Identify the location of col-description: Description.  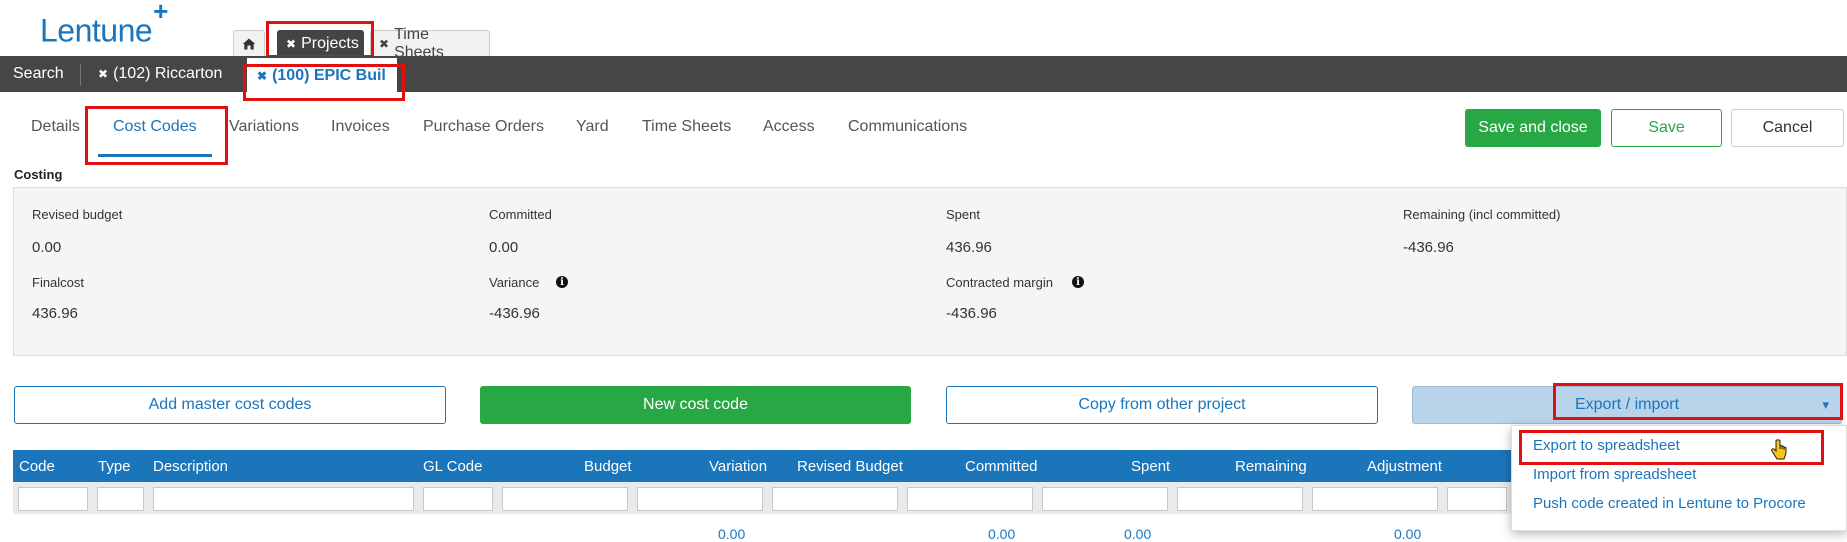
(190, 466).